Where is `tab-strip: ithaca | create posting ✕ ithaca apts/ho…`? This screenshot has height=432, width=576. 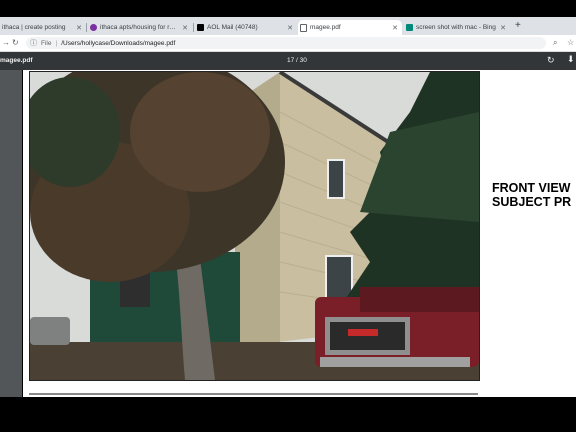
tab-strip: ithaca | create posting ✕ ithaca apts/ho… is located at coordinates (288, 26).